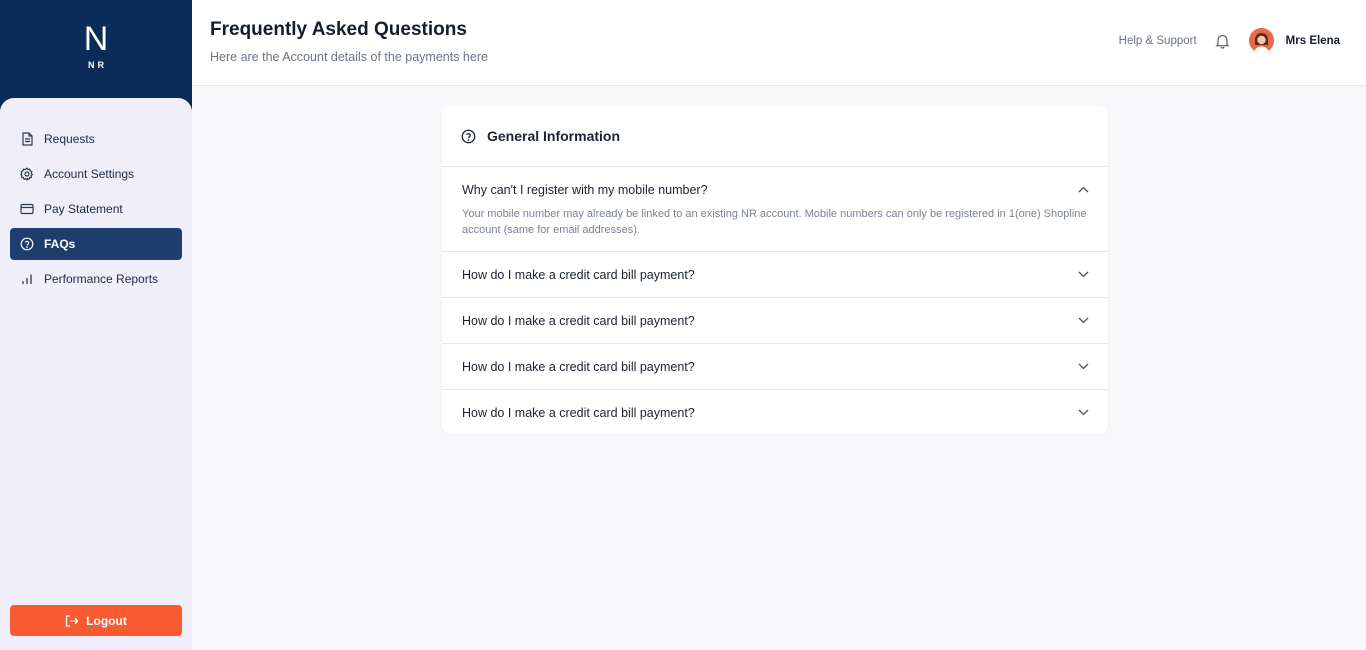 The width and height of the screenshot is (1366, 650). What do you see at coordinates (72, 620) in the screenshot?
I see `logout-icon` at bounding box center [72, 620].